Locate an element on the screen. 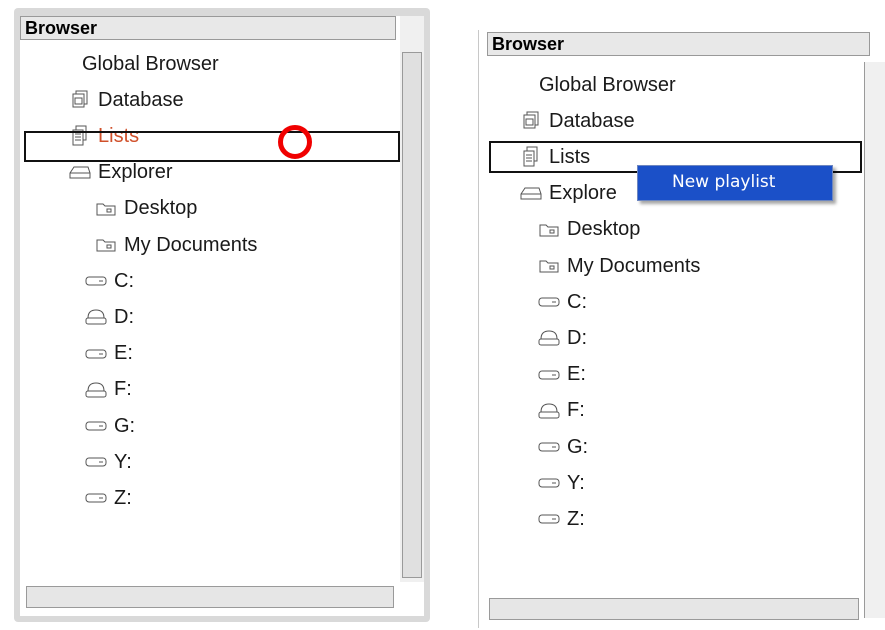 This screenshot has height=630, width=885. context-menu-item-new-playlist: New playlist is located at coordinates (723, 182).